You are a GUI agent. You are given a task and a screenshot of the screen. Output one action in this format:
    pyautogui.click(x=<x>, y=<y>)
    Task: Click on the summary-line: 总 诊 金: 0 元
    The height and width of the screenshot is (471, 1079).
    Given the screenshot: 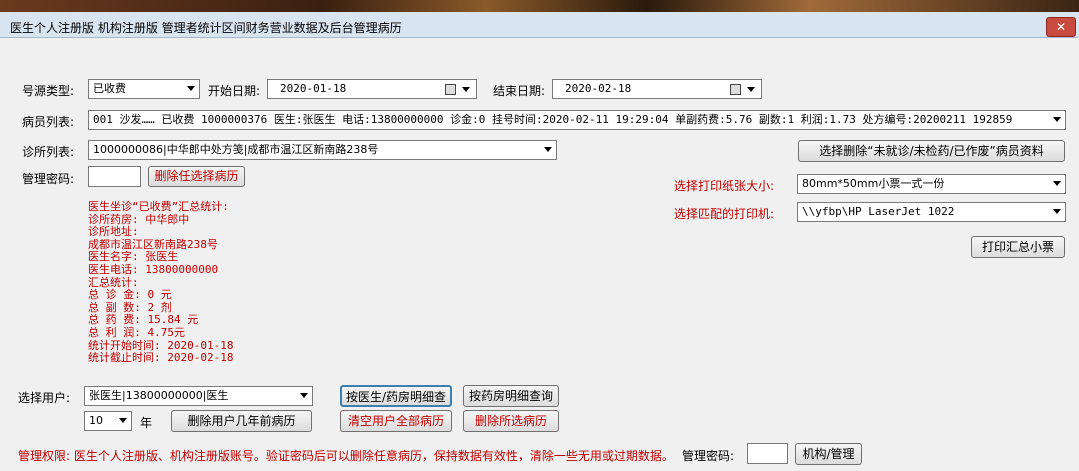 What is the action you would take?
    pyautogui.click(x=130, y=295)
    